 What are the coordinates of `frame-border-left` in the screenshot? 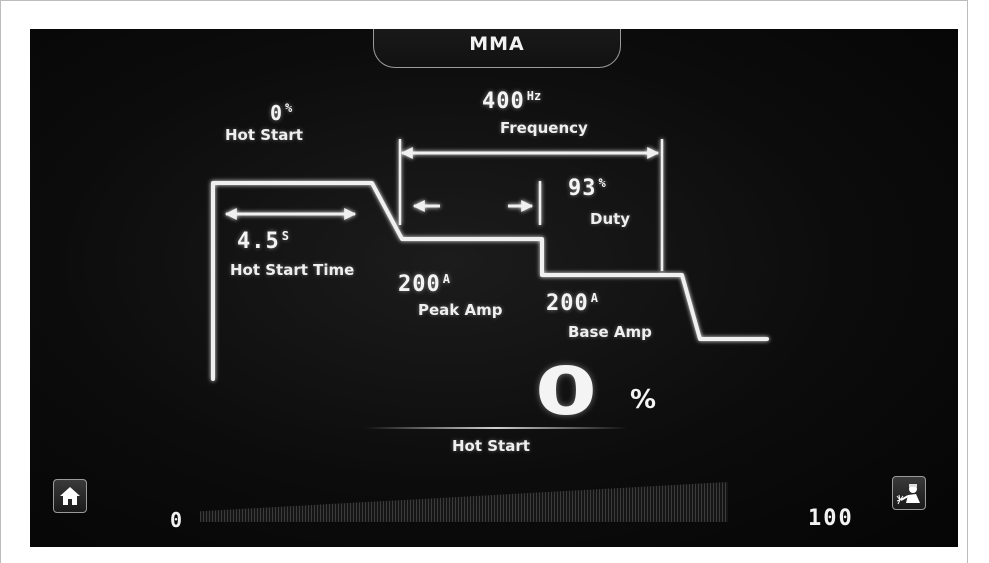 It's located at (0, 281).